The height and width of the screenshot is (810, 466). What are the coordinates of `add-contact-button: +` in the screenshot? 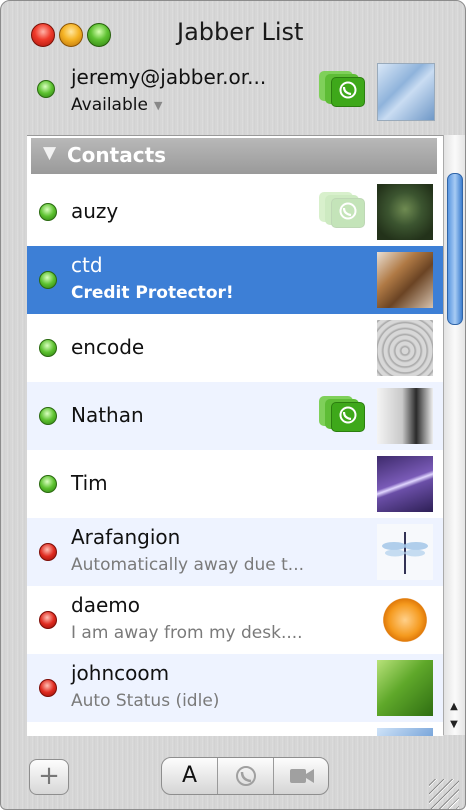 It's located at (49, 777).